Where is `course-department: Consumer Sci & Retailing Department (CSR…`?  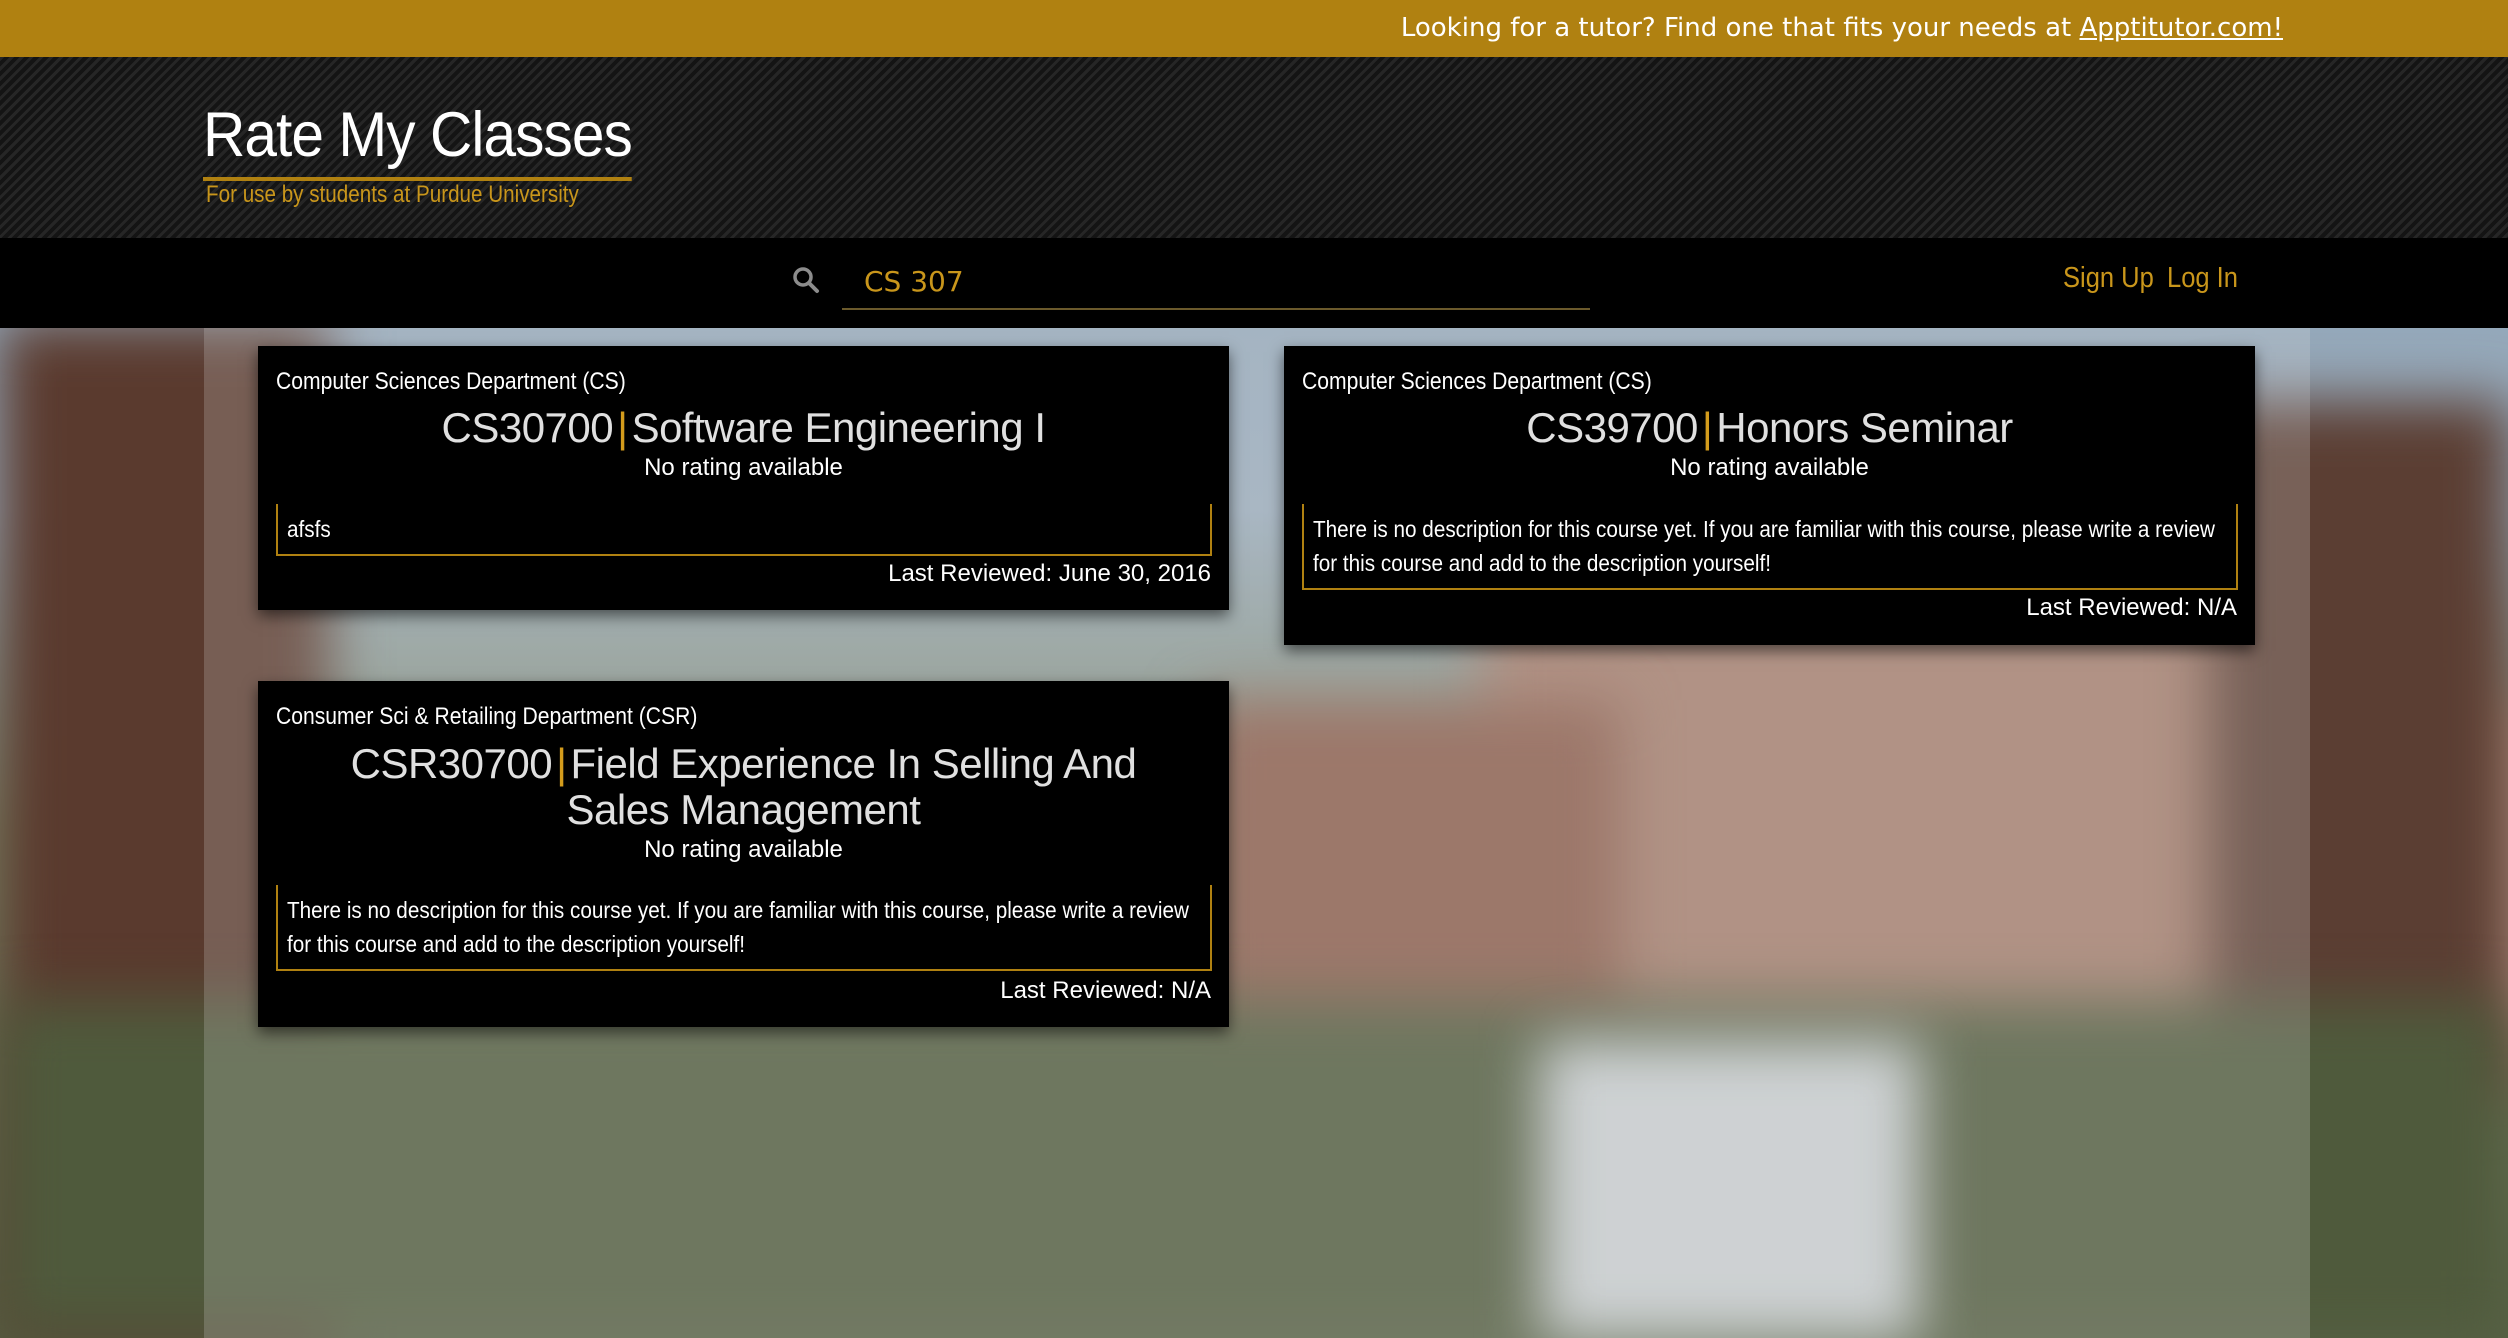 course-department: Consumer Sci & Retailing Department (CSR… is located at coordinates (487, 716).